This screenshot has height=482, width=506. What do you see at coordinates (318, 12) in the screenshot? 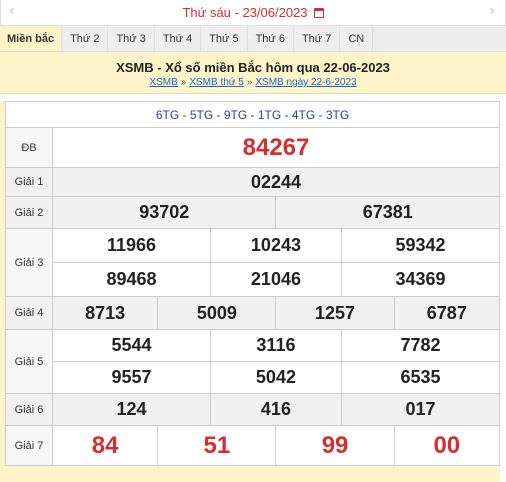
I see `calendar-icon` at bounding box center [318, 12].